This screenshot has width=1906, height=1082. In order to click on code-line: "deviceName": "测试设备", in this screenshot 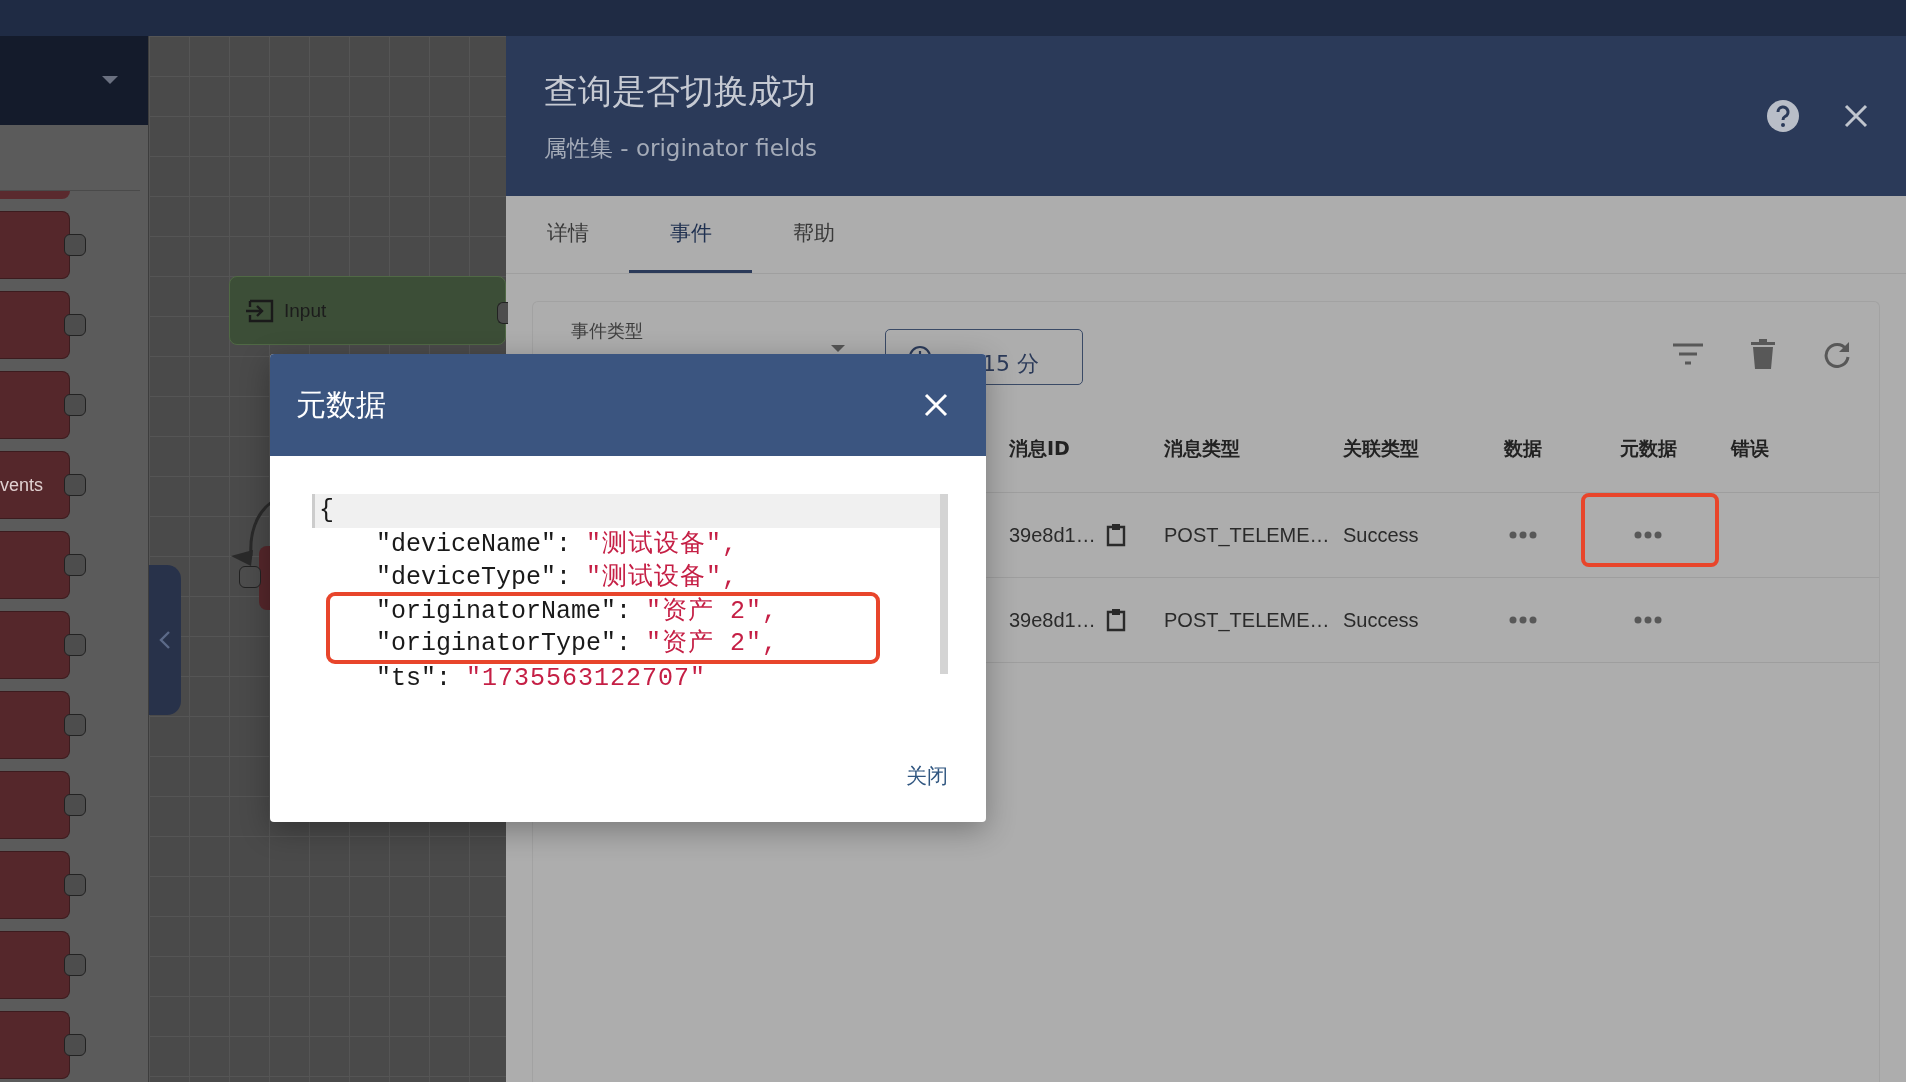, I will do `click(557, 545)`.